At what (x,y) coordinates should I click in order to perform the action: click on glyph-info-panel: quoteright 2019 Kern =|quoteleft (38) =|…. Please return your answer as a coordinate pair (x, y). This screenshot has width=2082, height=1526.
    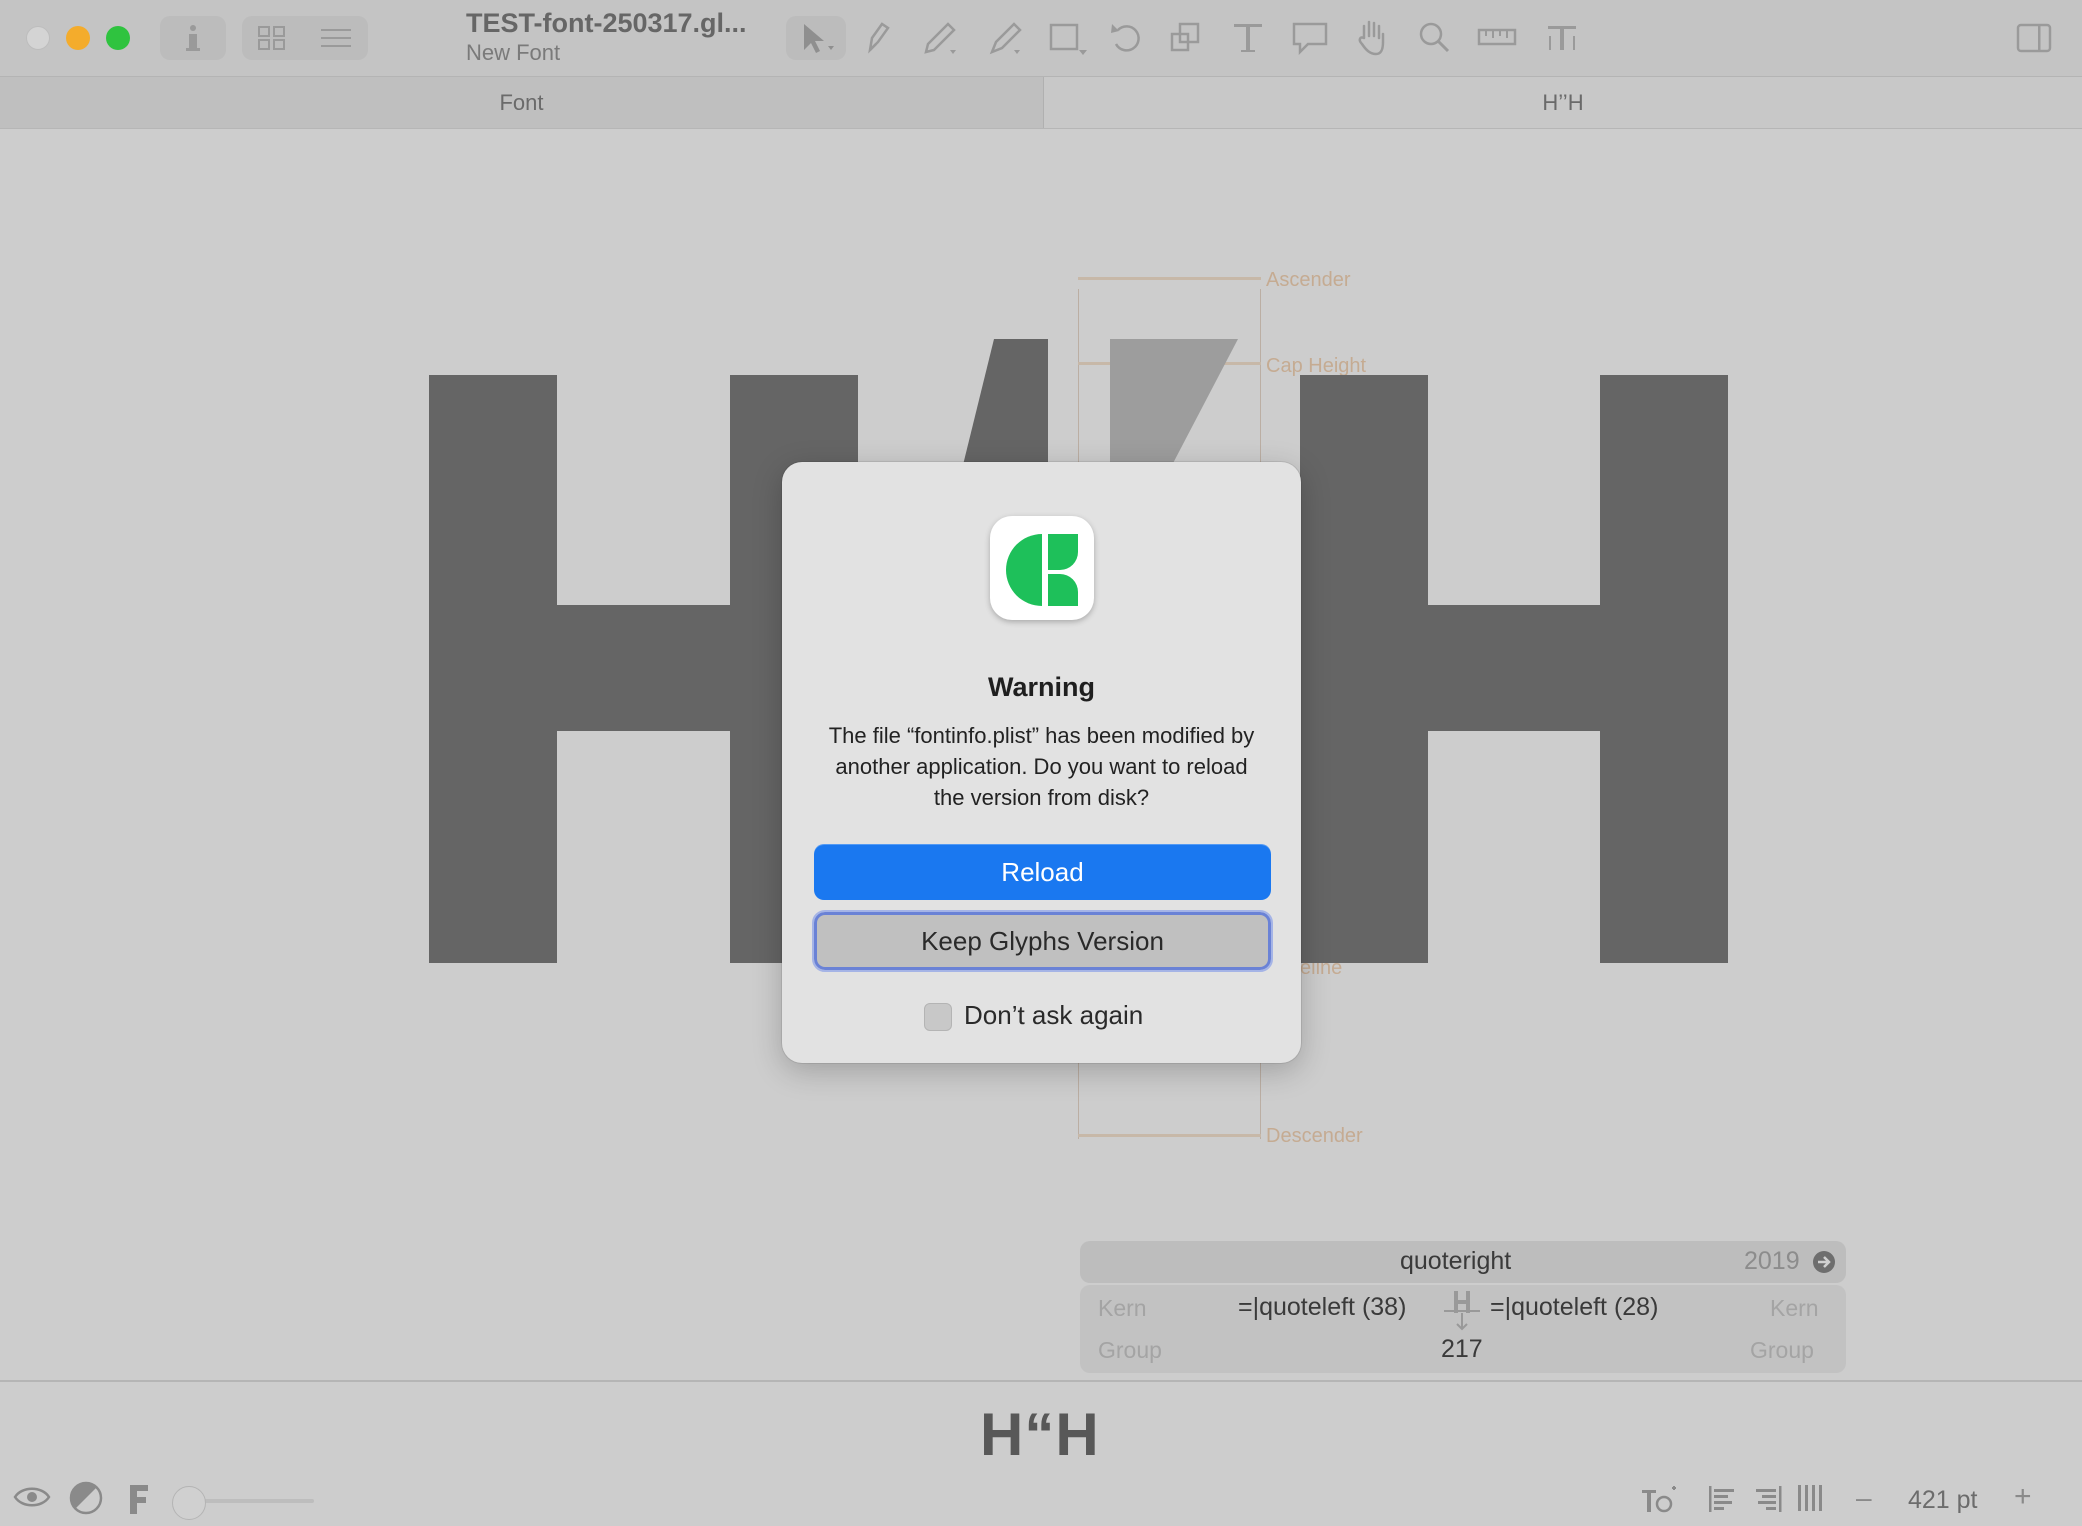
    Looking at the image, I should click on (1463, 1307).